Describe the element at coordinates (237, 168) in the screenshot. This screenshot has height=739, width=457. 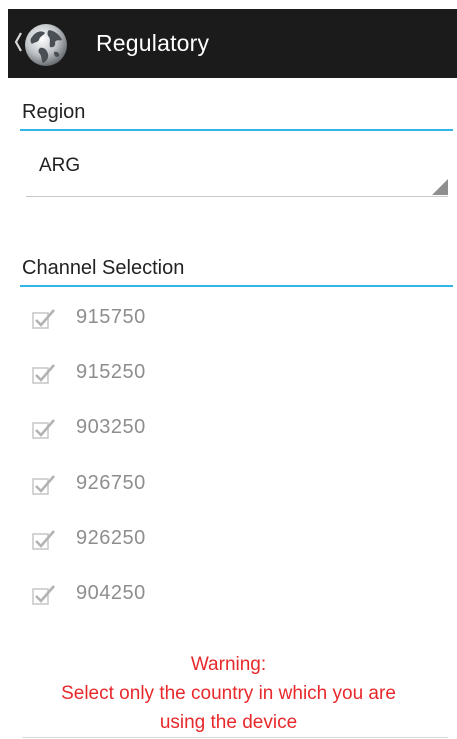
I see `region-spinner: ARG` at that location.